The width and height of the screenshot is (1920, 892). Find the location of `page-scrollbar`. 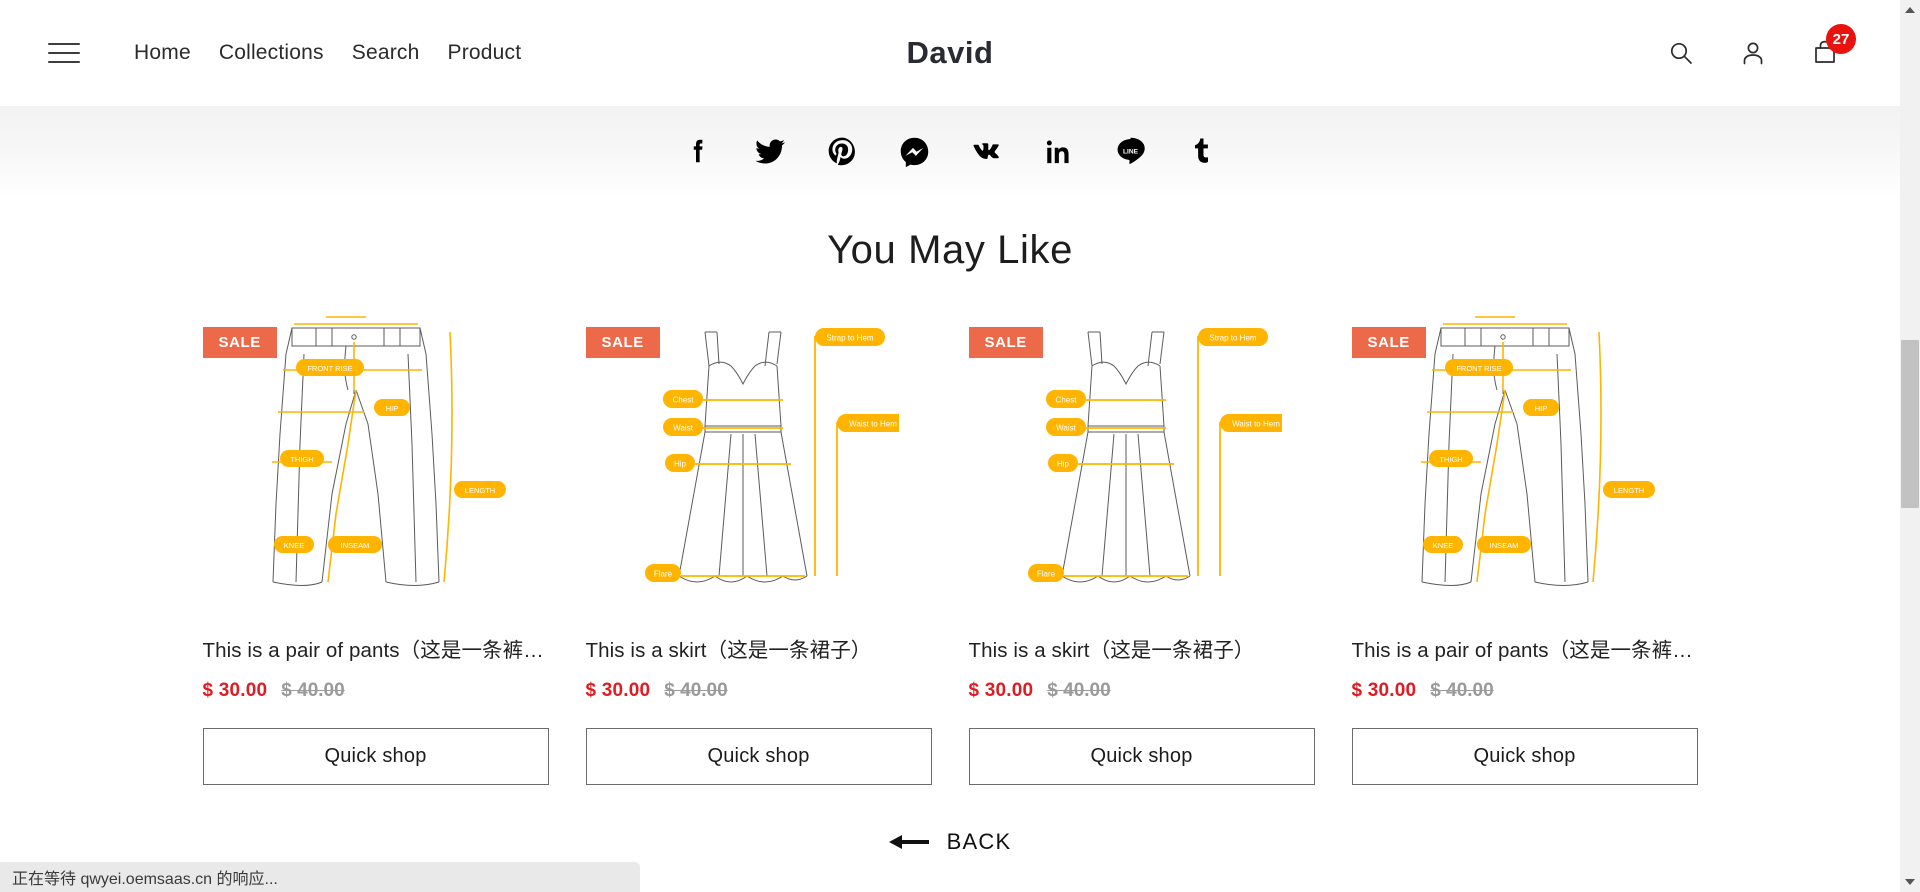

page-scrollbar is located at coordinates (1910, 446).